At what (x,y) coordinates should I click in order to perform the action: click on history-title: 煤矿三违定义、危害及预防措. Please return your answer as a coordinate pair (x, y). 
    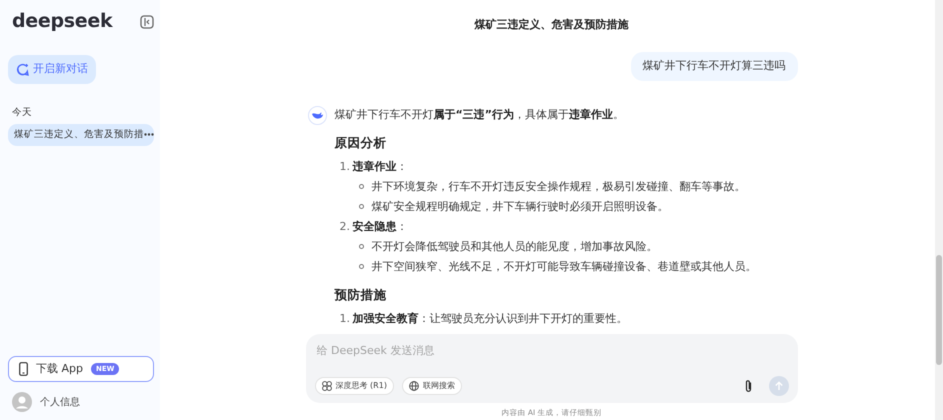
    Looking at the image, I should click on (79, 135).